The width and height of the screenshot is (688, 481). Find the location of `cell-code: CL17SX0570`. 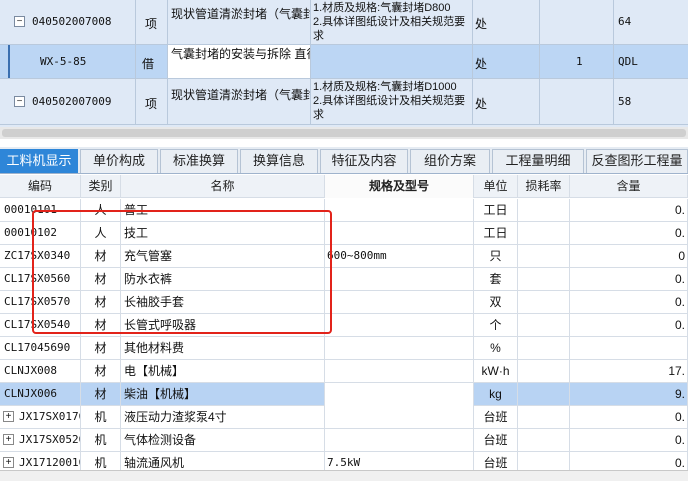

cell-code: CL17SX0570 is located at coordinates (40, 302).